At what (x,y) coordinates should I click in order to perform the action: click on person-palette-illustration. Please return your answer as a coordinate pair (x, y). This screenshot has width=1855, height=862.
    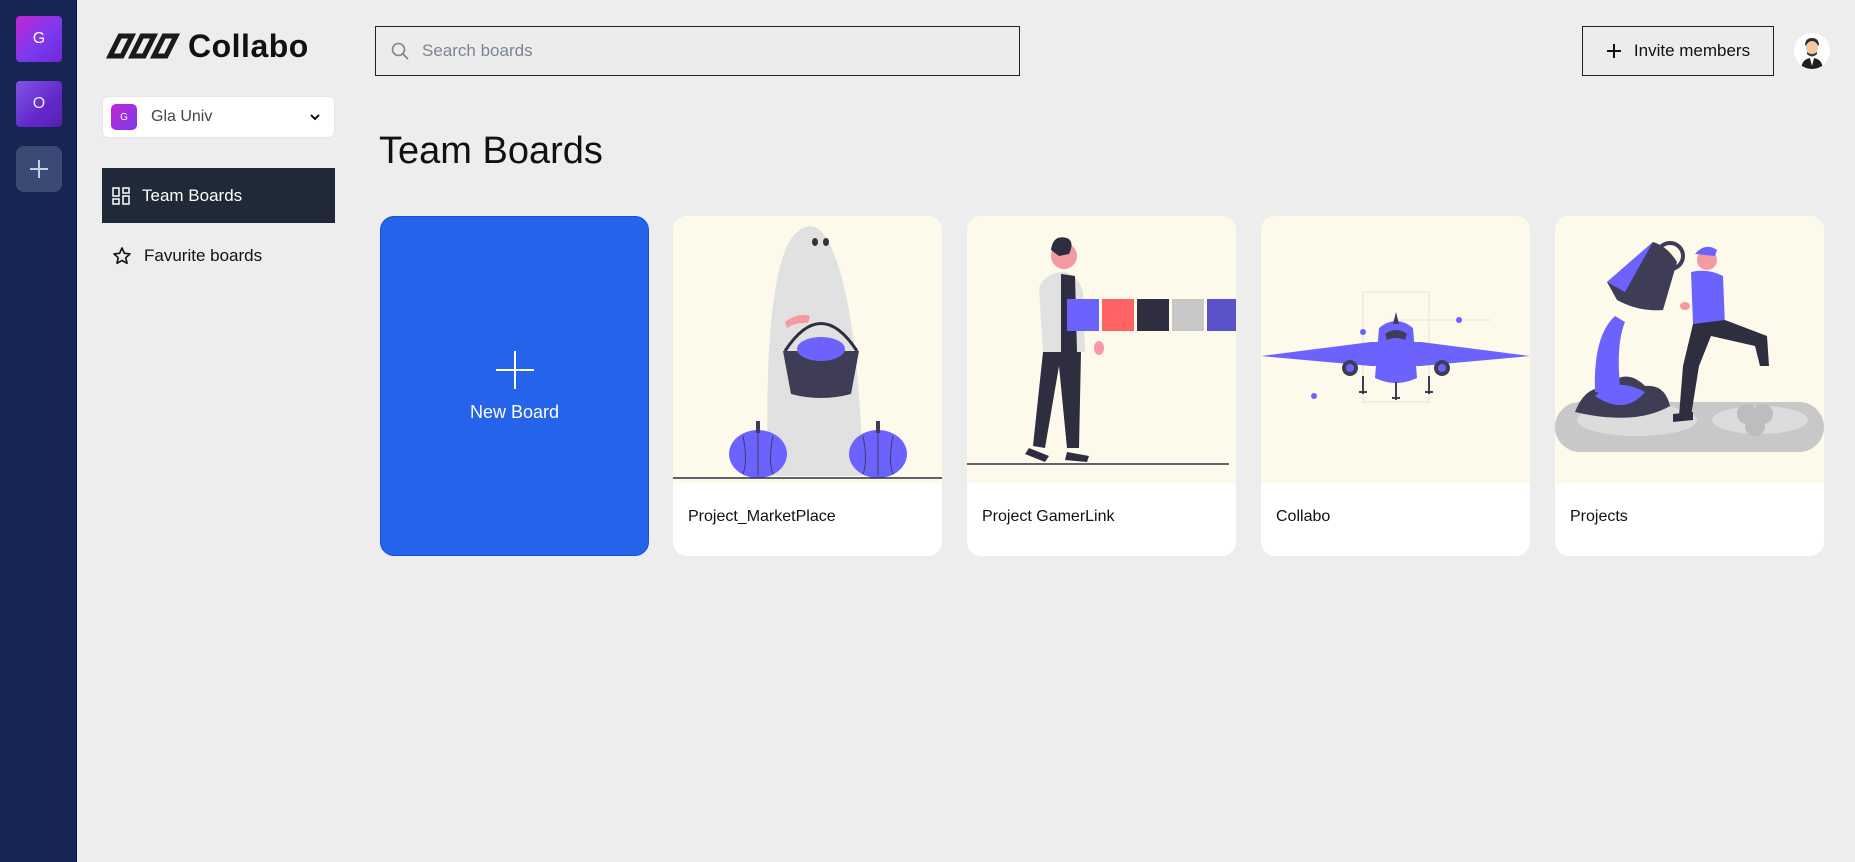
    Looking at the image, I should click on (1101, 351).